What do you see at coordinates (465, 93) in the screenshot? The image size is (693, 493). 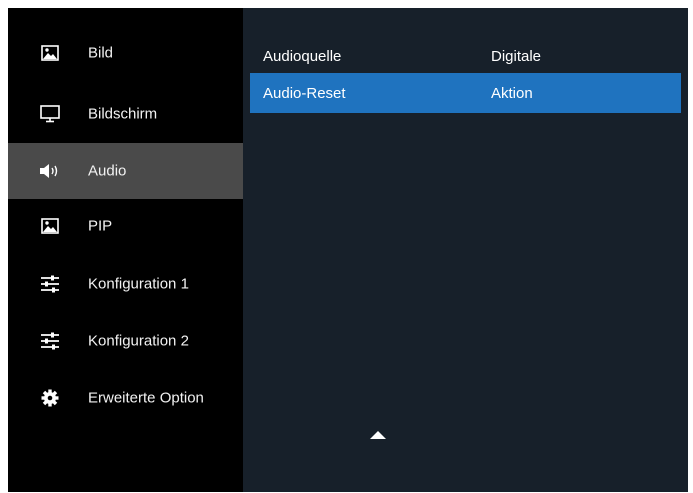 I see `setting-row-audio-reset: Audio-Reset Aktion` at bounding box center [465, 93].